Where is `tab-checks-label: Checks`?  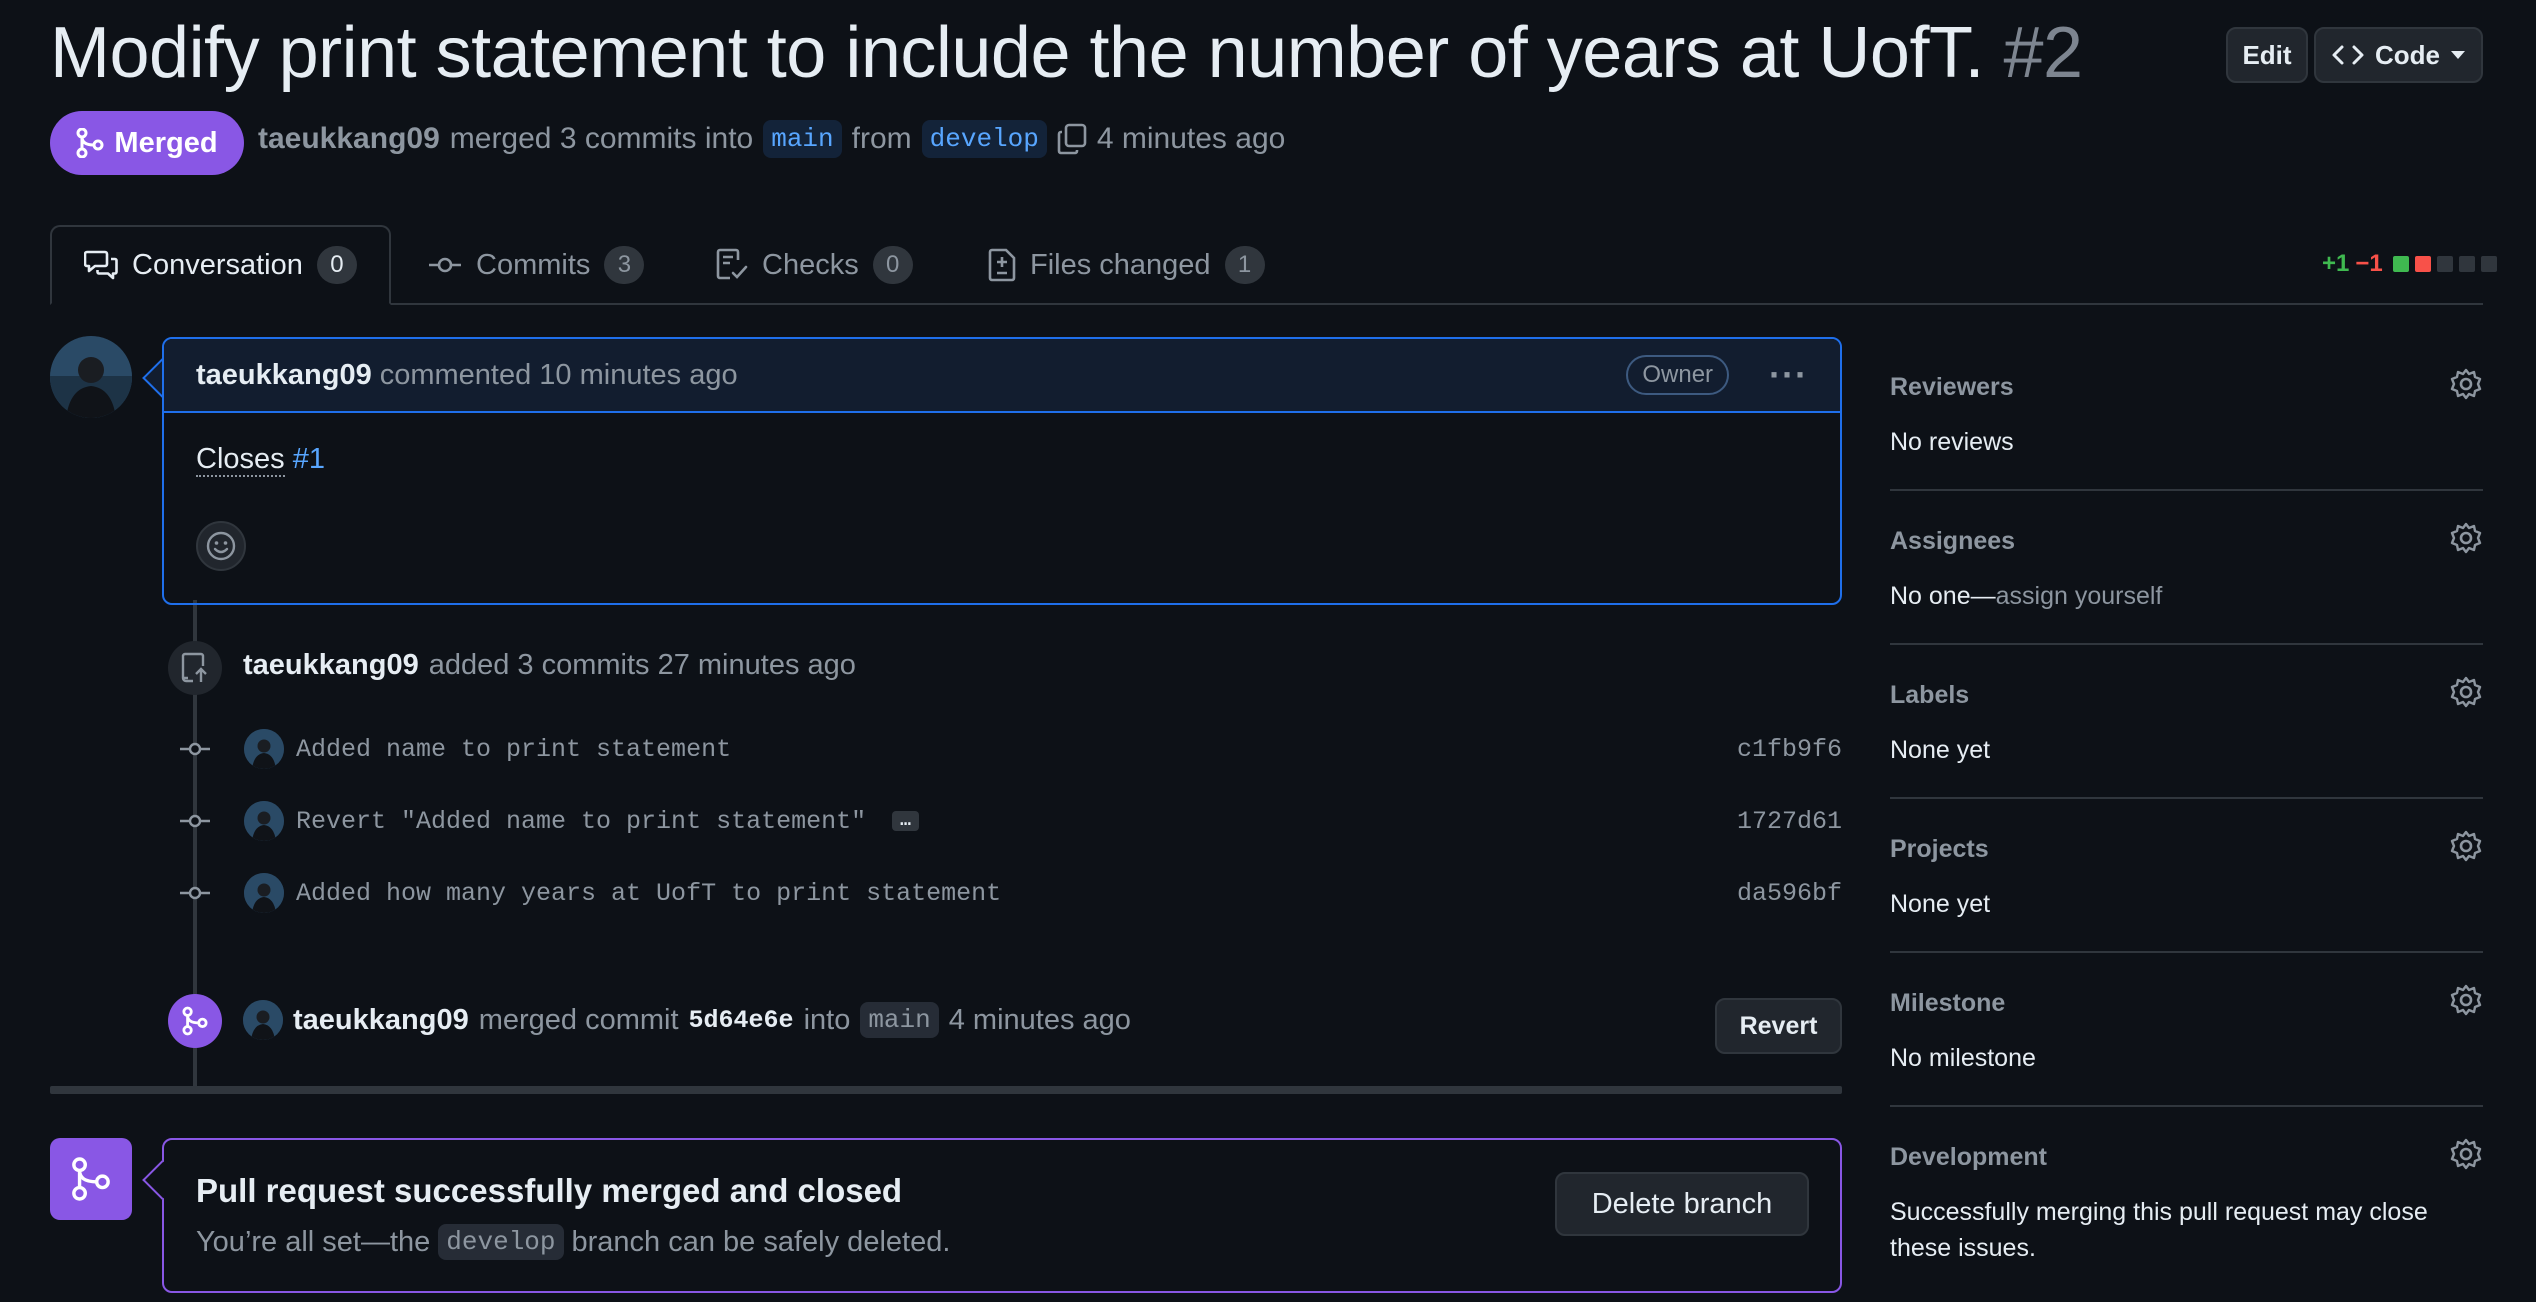
tab-checks-label: Checks is located at coordinates (810, 264).